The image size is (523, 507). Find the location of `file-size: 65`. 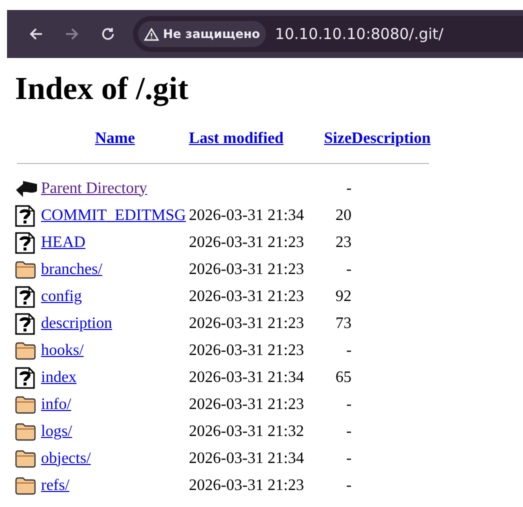

file-size: 65 is located at coordinates (344, 377).